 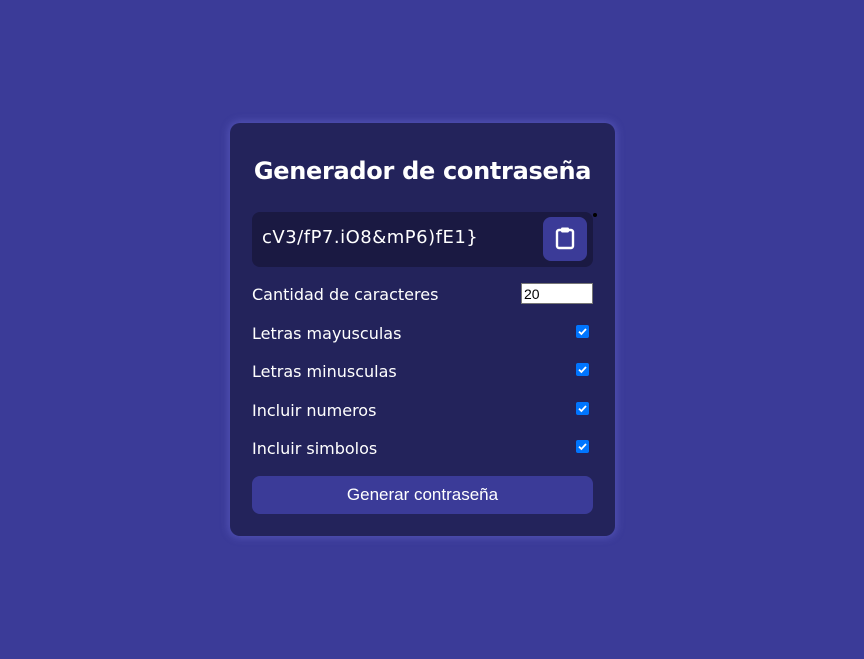 I want to click on lowercase-label: Letras minusculas, so click(x=324, y=371).